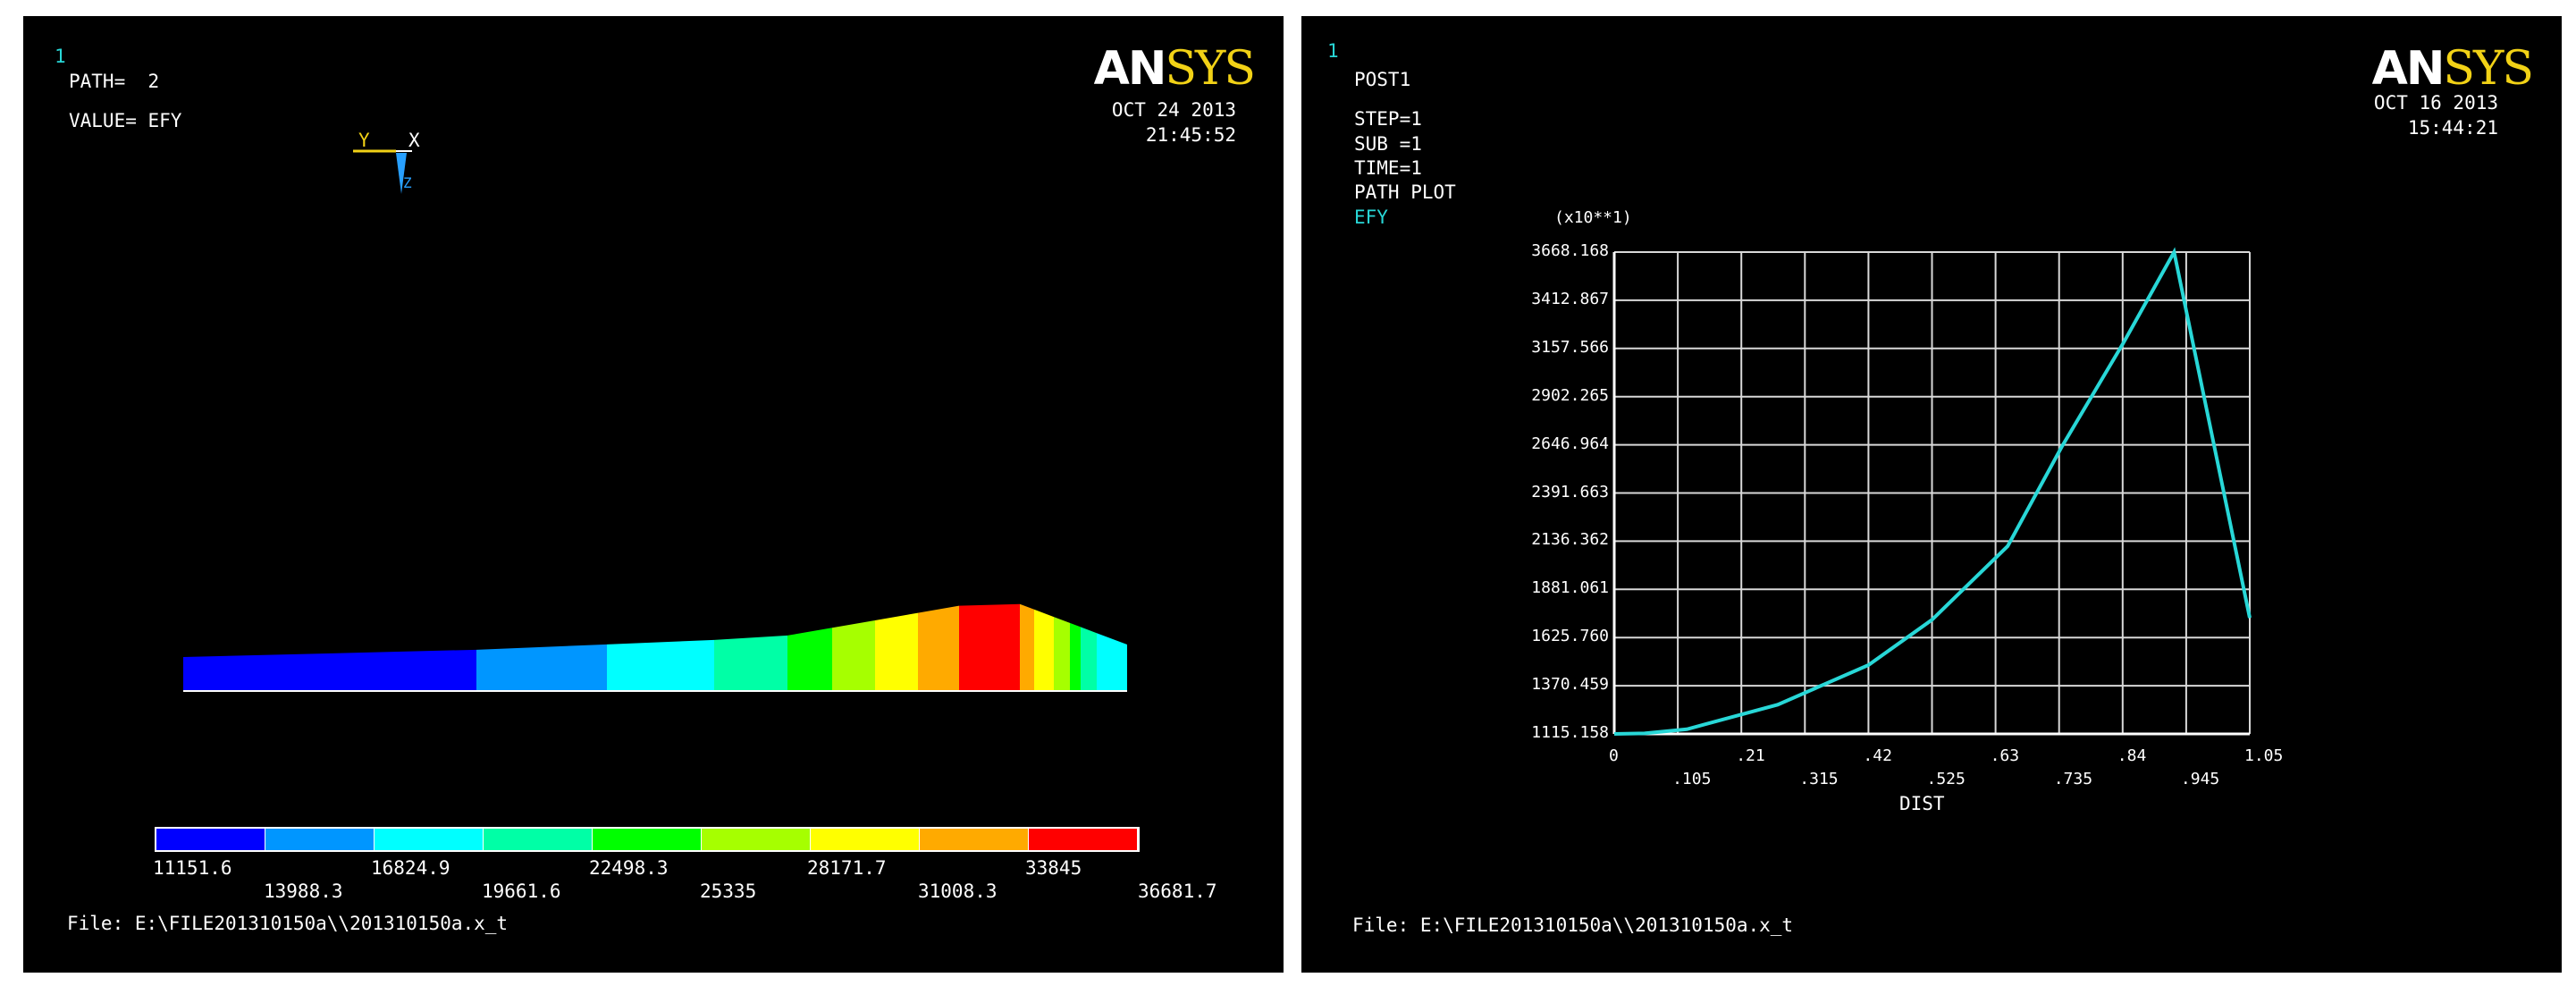  What do you see at coordinates (411, 868) in the screenshot?
I see `legend-label-top-1: 16824.9` at bounding box center [411, 868].